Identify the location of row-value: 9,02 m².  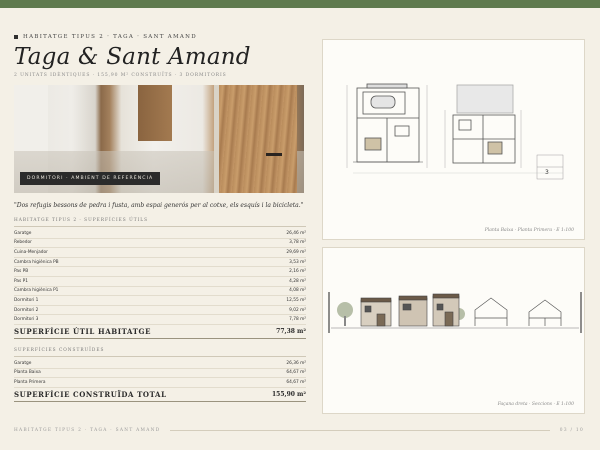
(297, 310).